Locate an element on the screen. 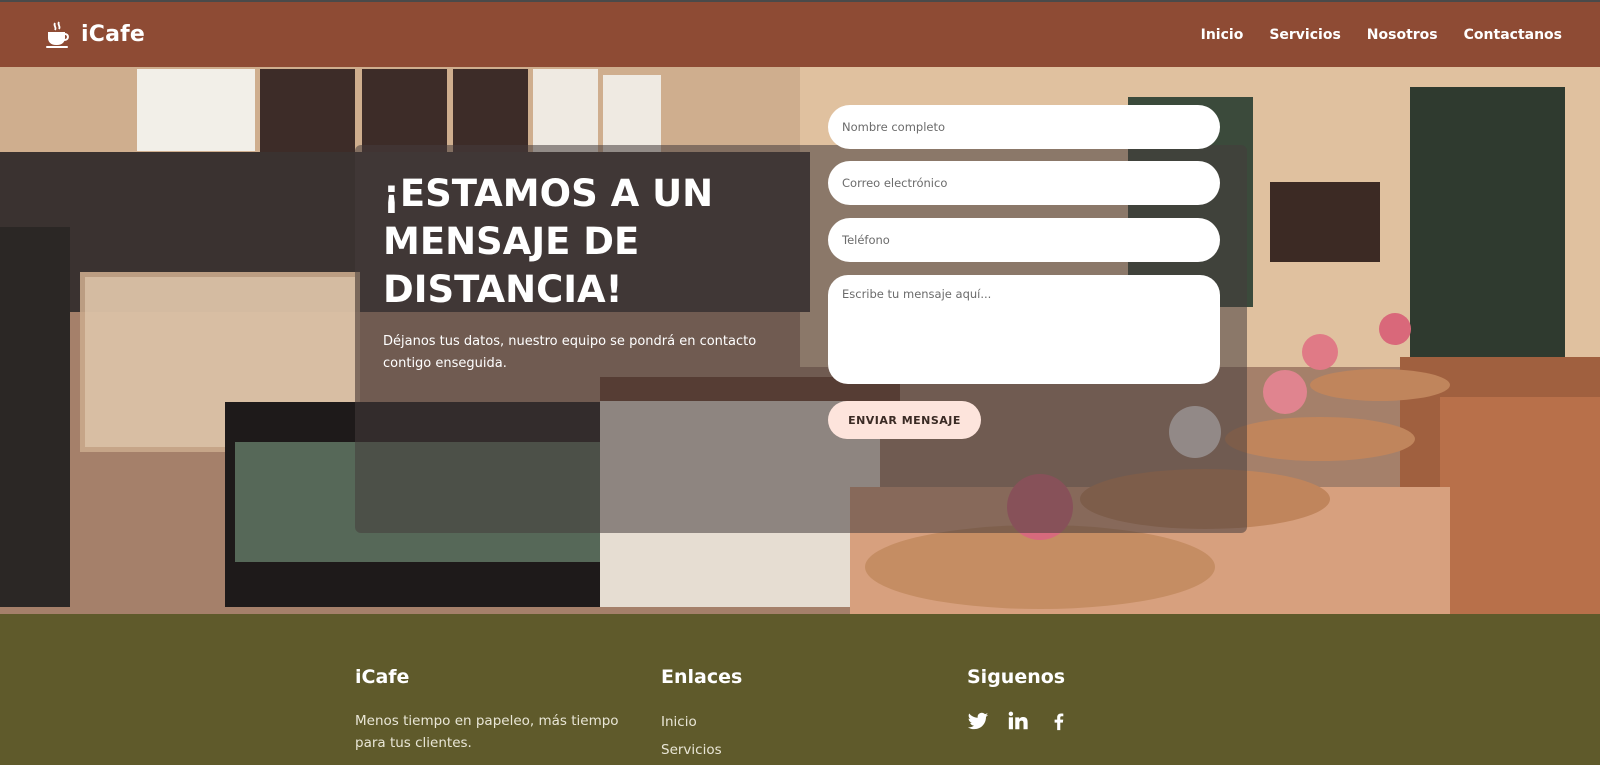 The height and width of the screenshot is (765, 1600). linkedin-icon is located at coordinates (1018, 721).